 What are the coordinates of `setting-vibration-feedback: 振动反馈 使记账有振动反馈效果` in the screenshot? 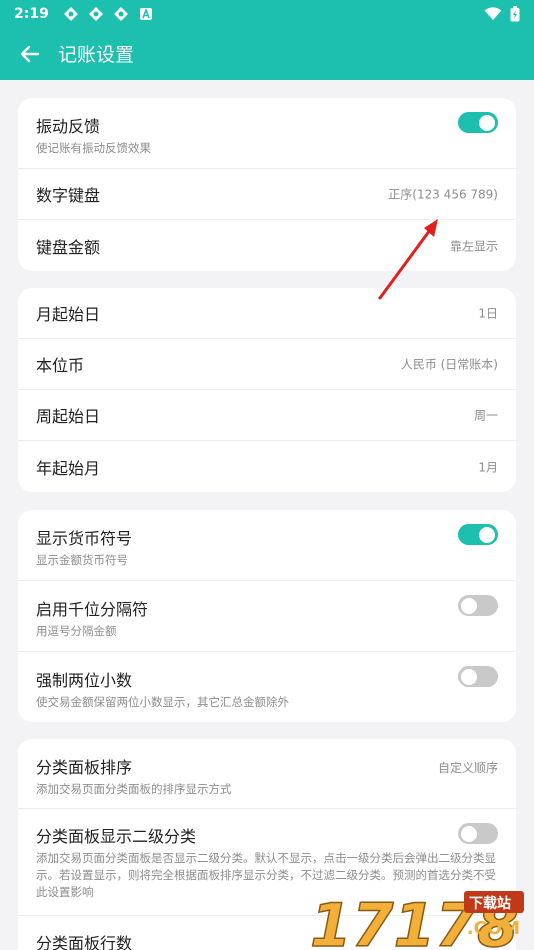 It's located at (267, 133).